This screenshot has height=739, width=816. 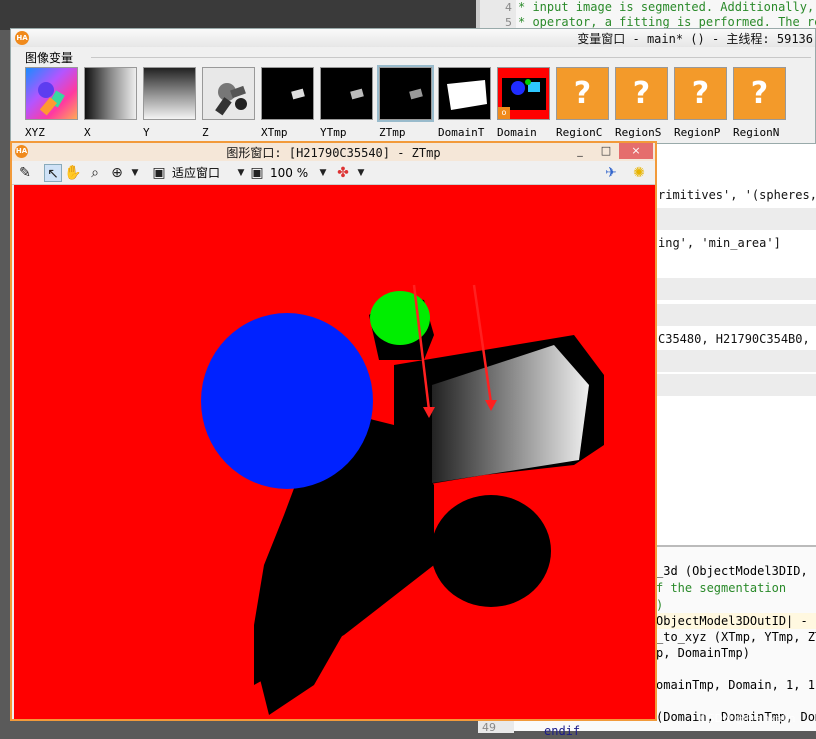 What do you see at coordinates (51, 93) in the screenshot?
I see `xyz-thumbnail-image` at bounding box center [51, 93].